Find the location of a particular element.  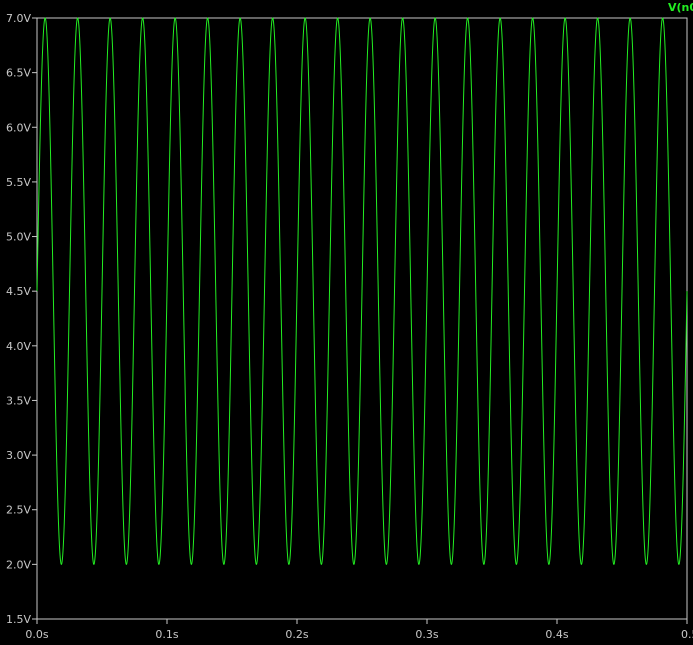

x-tick-label: 0.0s is located at coordinates (36, 634).